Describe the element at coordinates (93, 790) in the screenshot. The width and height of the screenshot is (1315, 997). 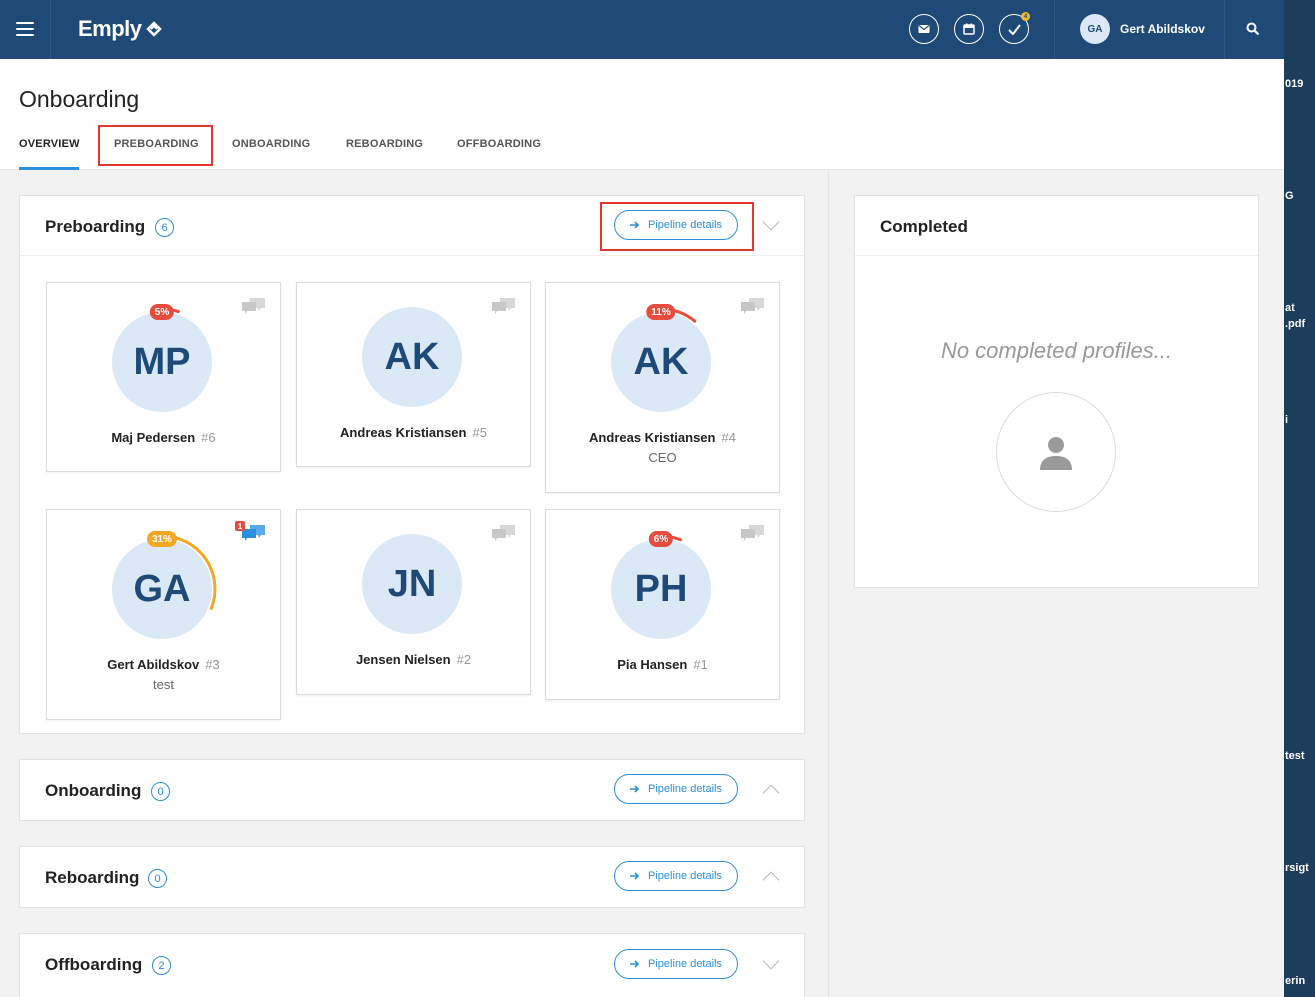
I see `section-title: Onboarding` at that location.